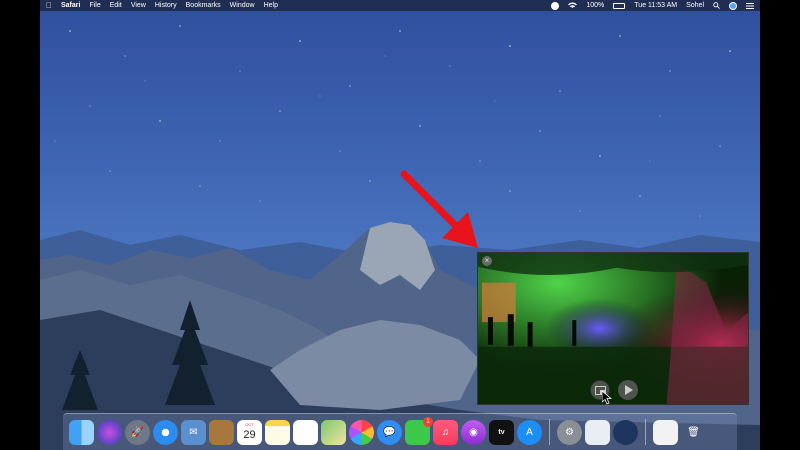 The width and height of the screenshot is (800, 450). I want to click on system-preferences-icon: ⚙, so click(569, 432).